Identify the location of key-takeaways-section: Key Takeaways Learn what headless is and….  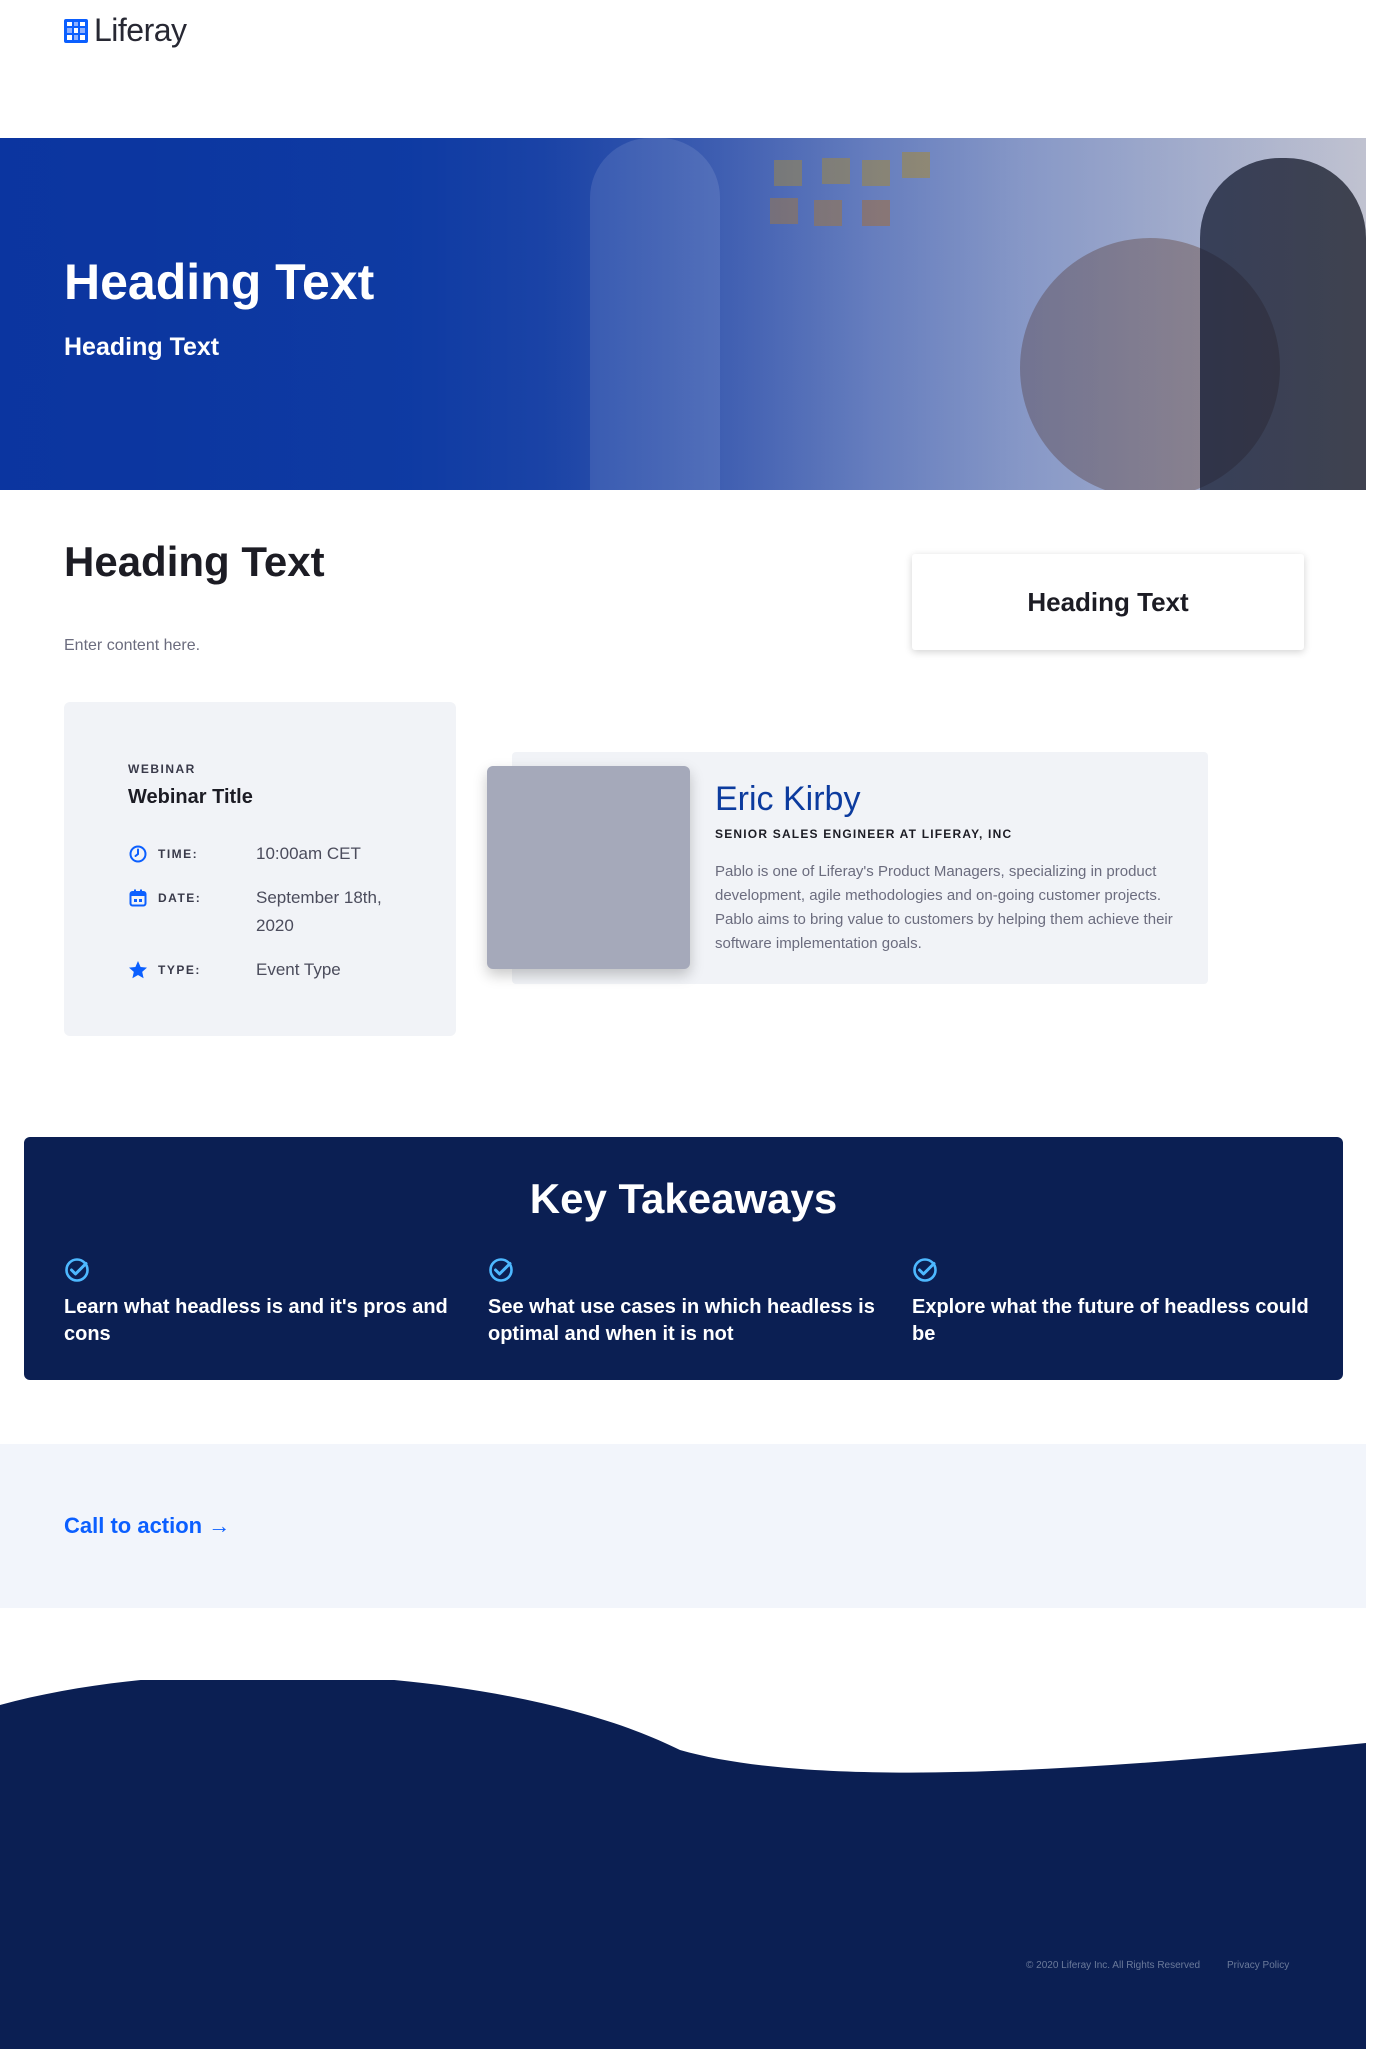
(683, 1258).